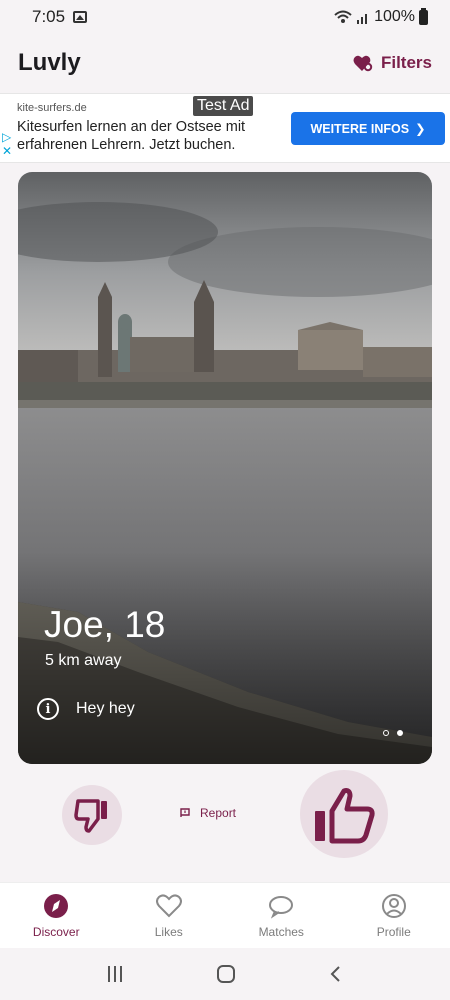 The image size is (450, 1000). What do you see at coordinates (223, 106) in the screenshot?
I see `test-ad-badge: Test Ad` at bounding box center [223, 106].